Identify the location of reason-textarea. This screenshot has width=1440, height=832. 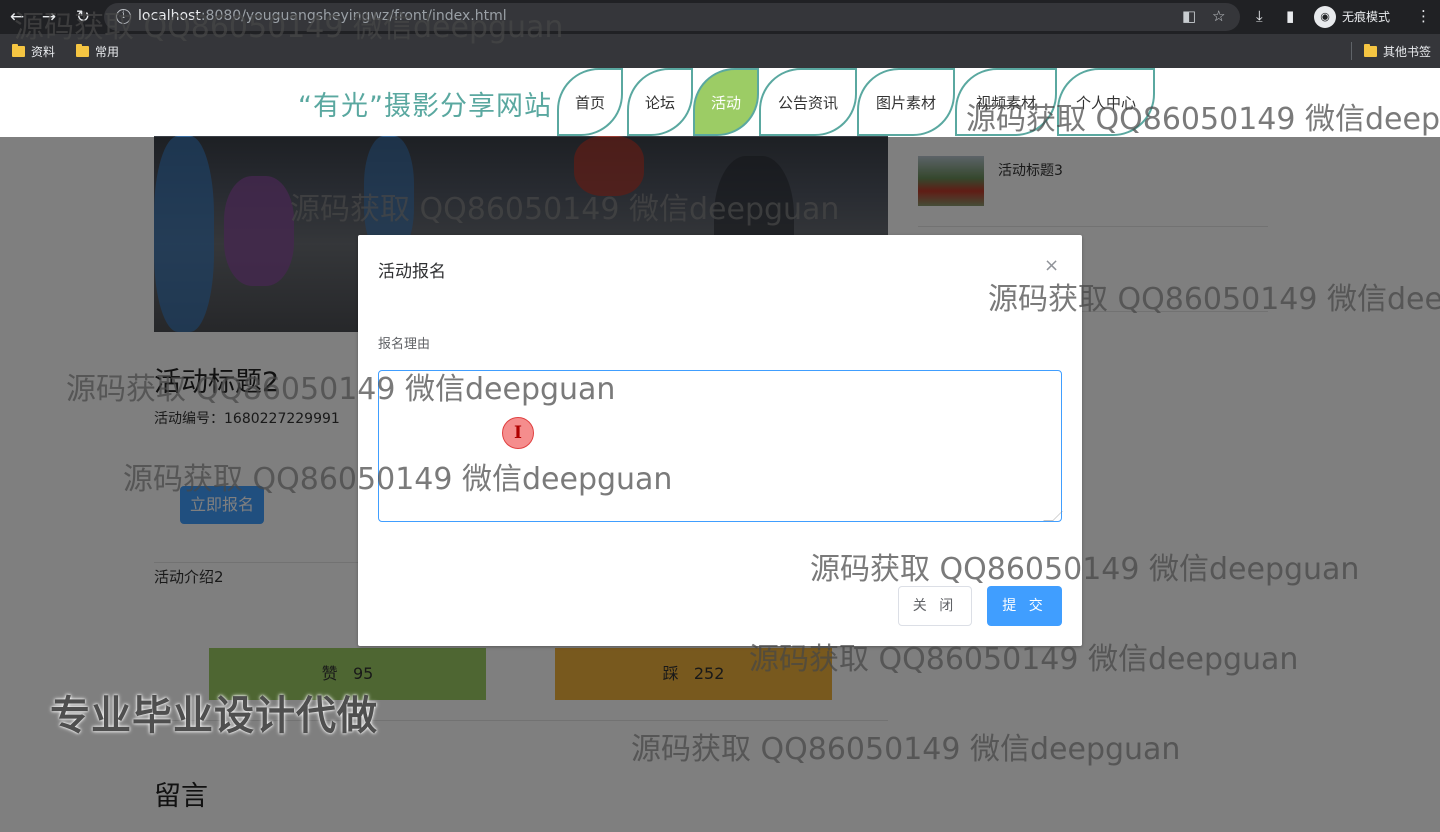
(720, 446).